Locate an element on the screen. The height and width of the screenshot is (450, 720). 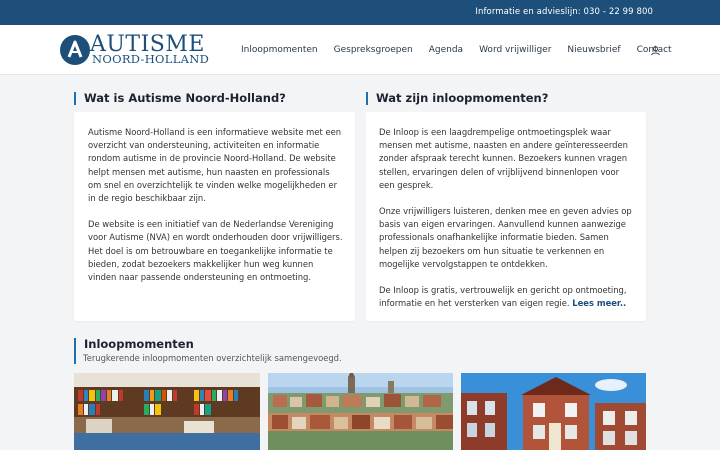
nav-inloopmomenten: Inloopmomenten is located at coordinates (279, 51).